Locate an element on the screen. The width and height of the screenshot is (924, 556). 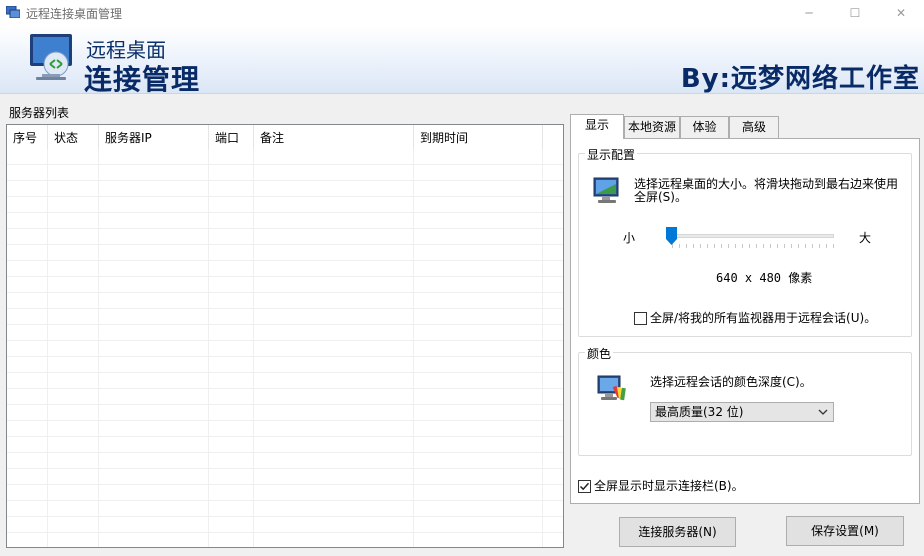
show-connection-bar-checkbox is located at coordinates (584, 486).